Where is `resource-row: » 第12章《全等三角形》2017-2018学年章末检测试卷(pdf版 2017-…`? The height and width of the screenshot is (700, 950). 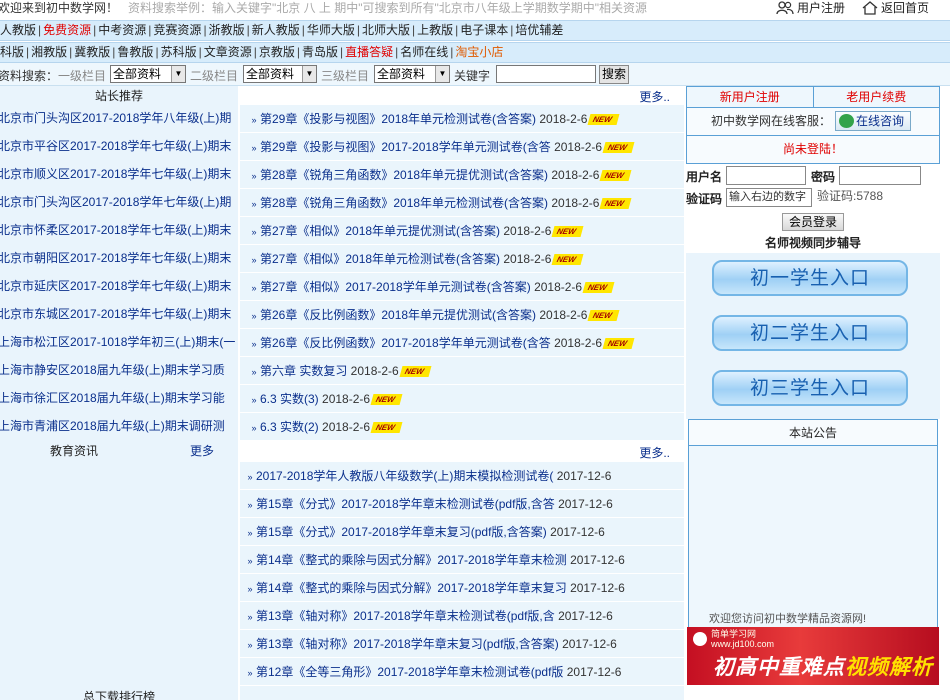 resource-row: » 第12章《全等三角形》2017-2018学年章末检测试卷(pdf版 2017-… is located at coordinates (462, 672).